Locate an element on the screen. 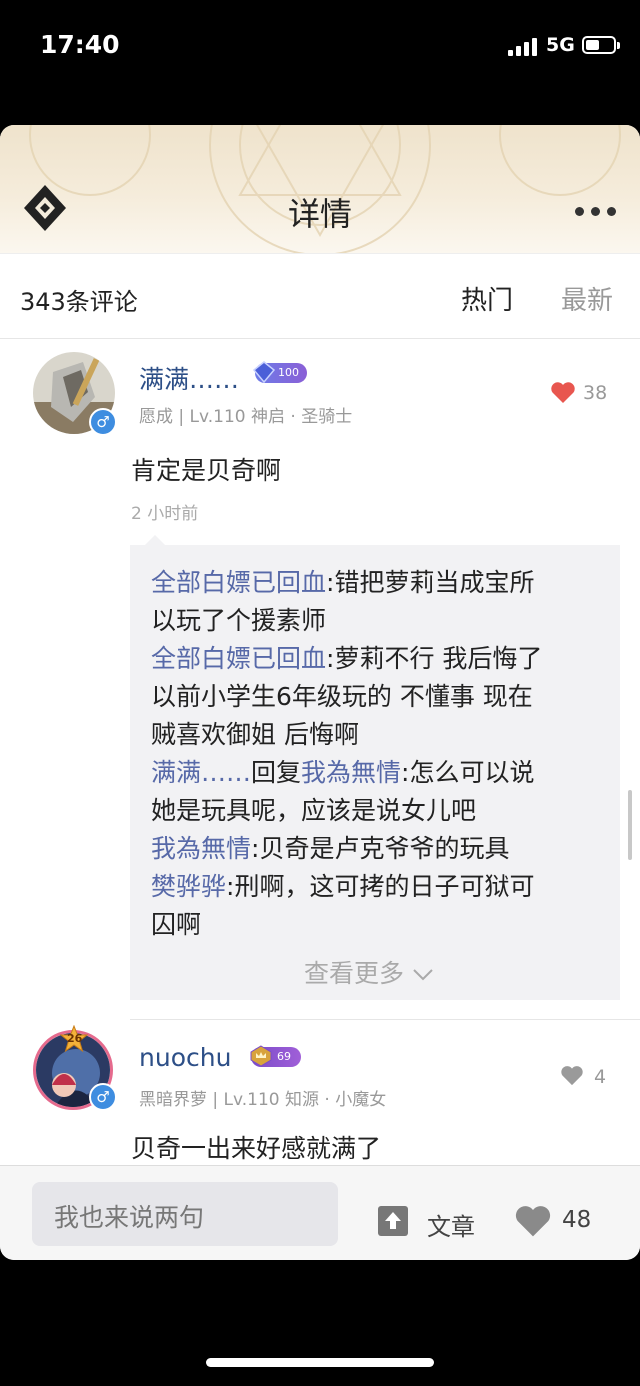 Image resolution: width=640 pixels, height=1386 pixels. battery-icon is located at coordinates (601, 45).